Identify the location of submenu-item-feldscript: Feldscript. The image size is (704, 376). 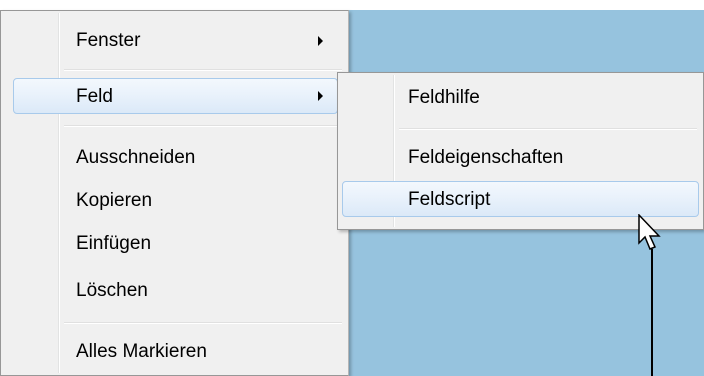
(520, 199).